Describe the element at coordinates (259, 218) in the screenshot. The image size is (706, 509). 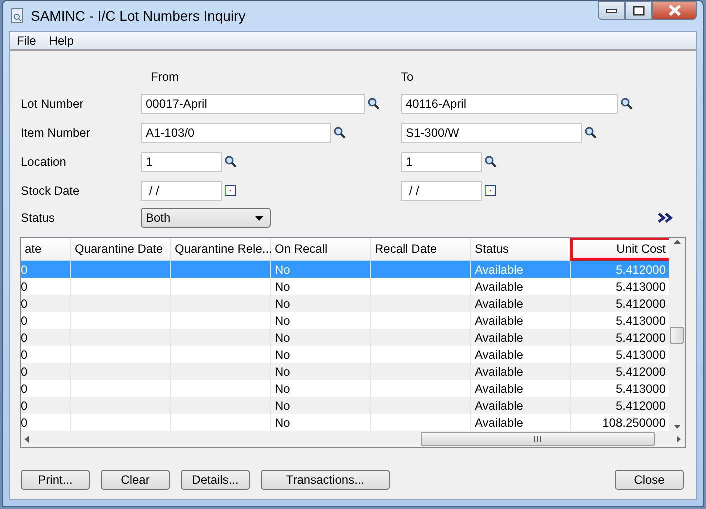
I see `dropdown-arrow-icon` at that location.